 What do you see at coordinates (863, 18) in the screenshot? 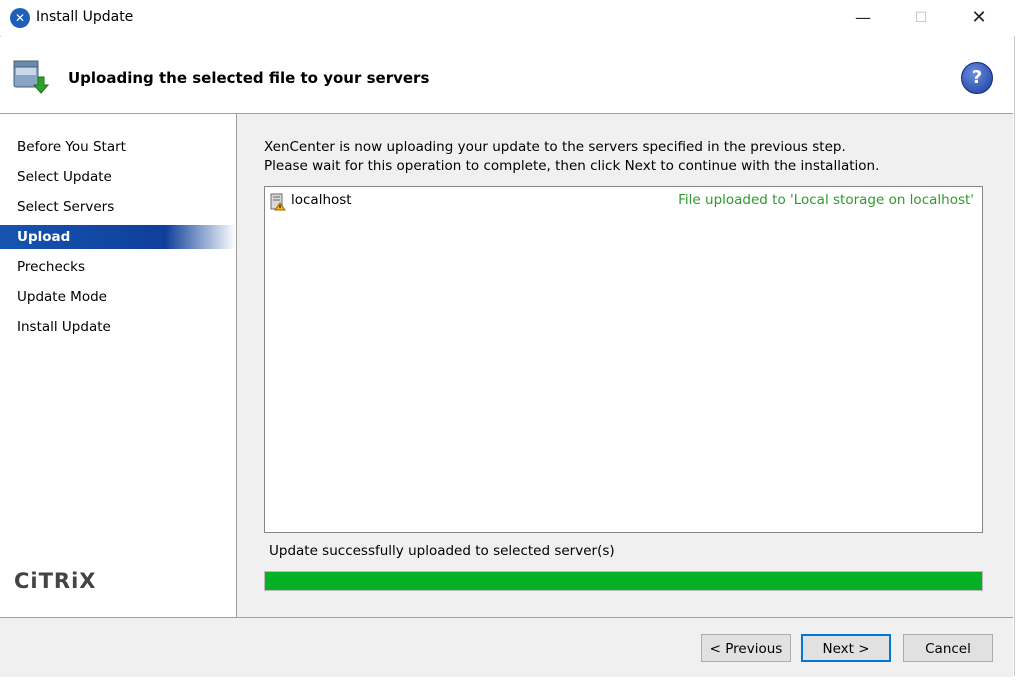
I see `minimize-button: —` at bounding box center [863, 18].